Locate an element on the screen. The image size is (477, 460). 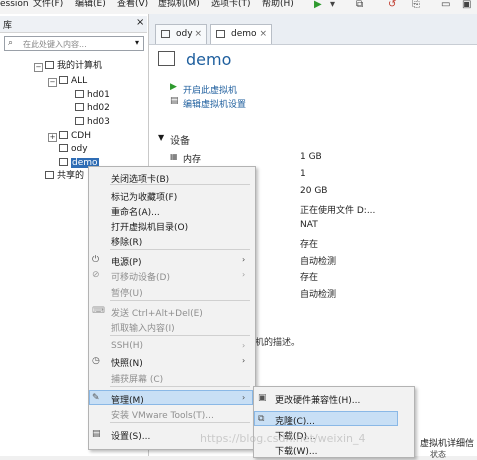
settings-icon: ▤ is located at coordinates (96, 434).